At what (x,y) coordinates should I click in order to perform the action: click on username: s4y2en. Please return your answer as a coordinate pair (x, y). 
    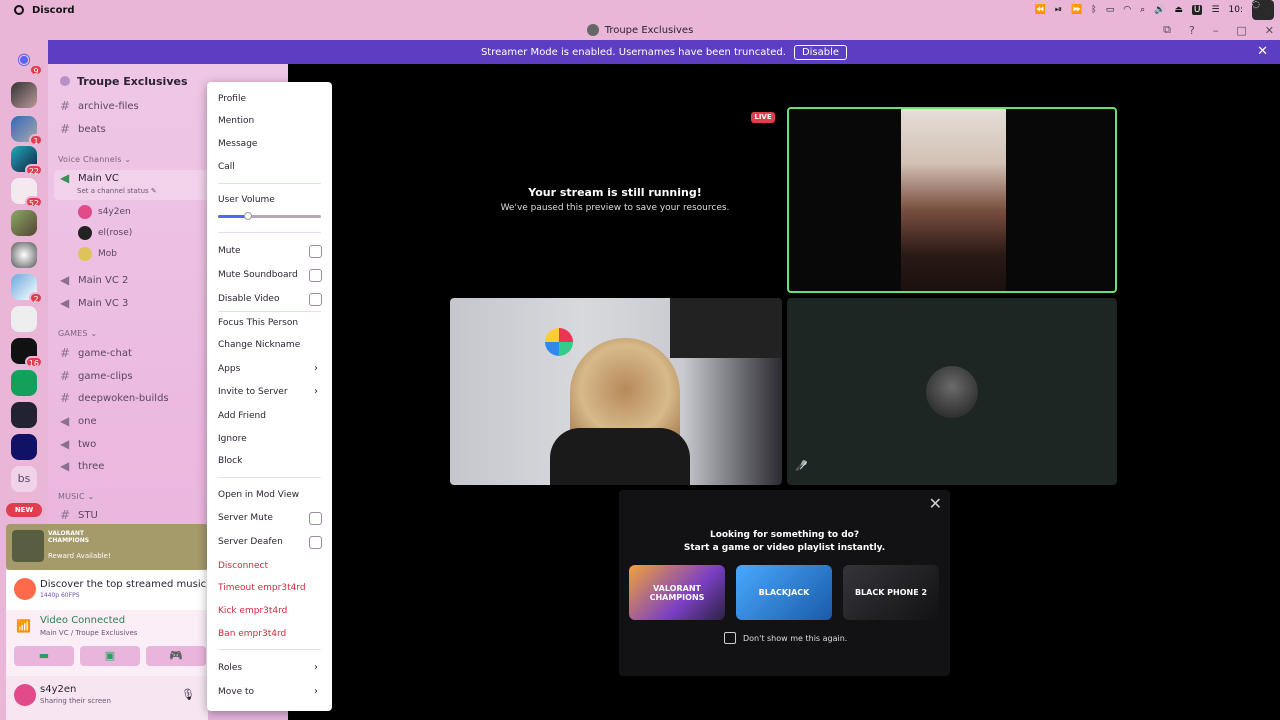
    Looking at the image, I should click on (58, 689).